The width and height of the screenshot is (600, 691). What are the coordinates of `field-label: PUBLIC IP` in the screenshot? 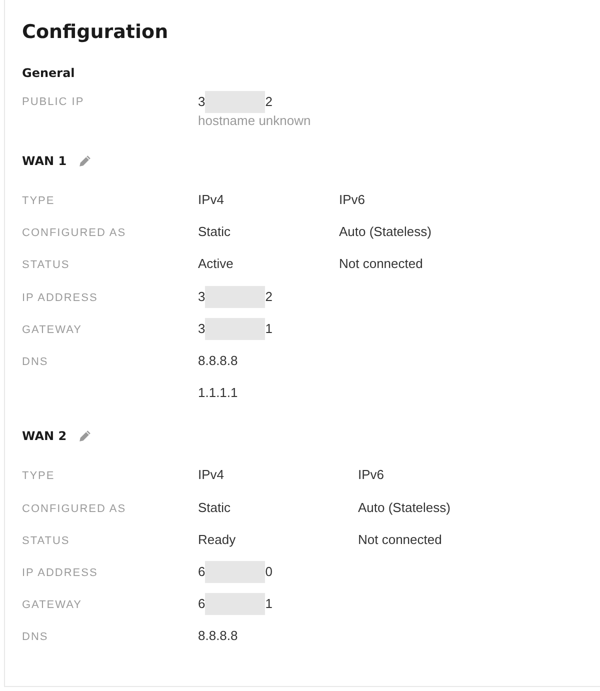 It's located at (53, 102).